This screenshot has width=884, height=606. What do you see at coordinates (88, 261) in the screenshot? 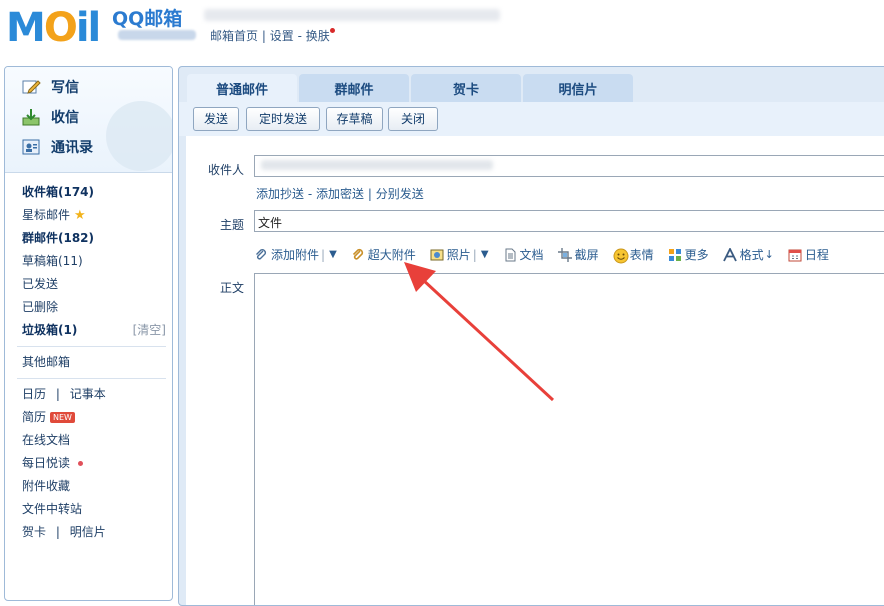
I see `folder-drafts: 草稿箱(11)` at bounding box center [88, 261].